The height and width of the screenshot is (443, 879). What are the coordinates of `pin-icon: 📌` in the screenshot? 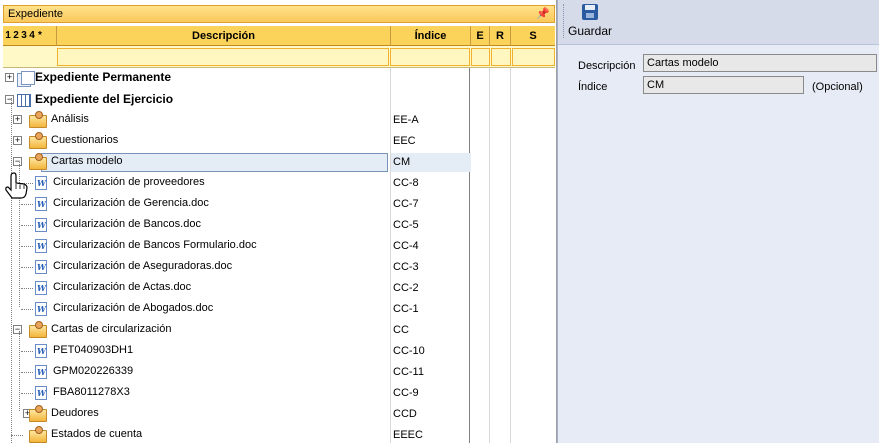 It's located at (543, 13).